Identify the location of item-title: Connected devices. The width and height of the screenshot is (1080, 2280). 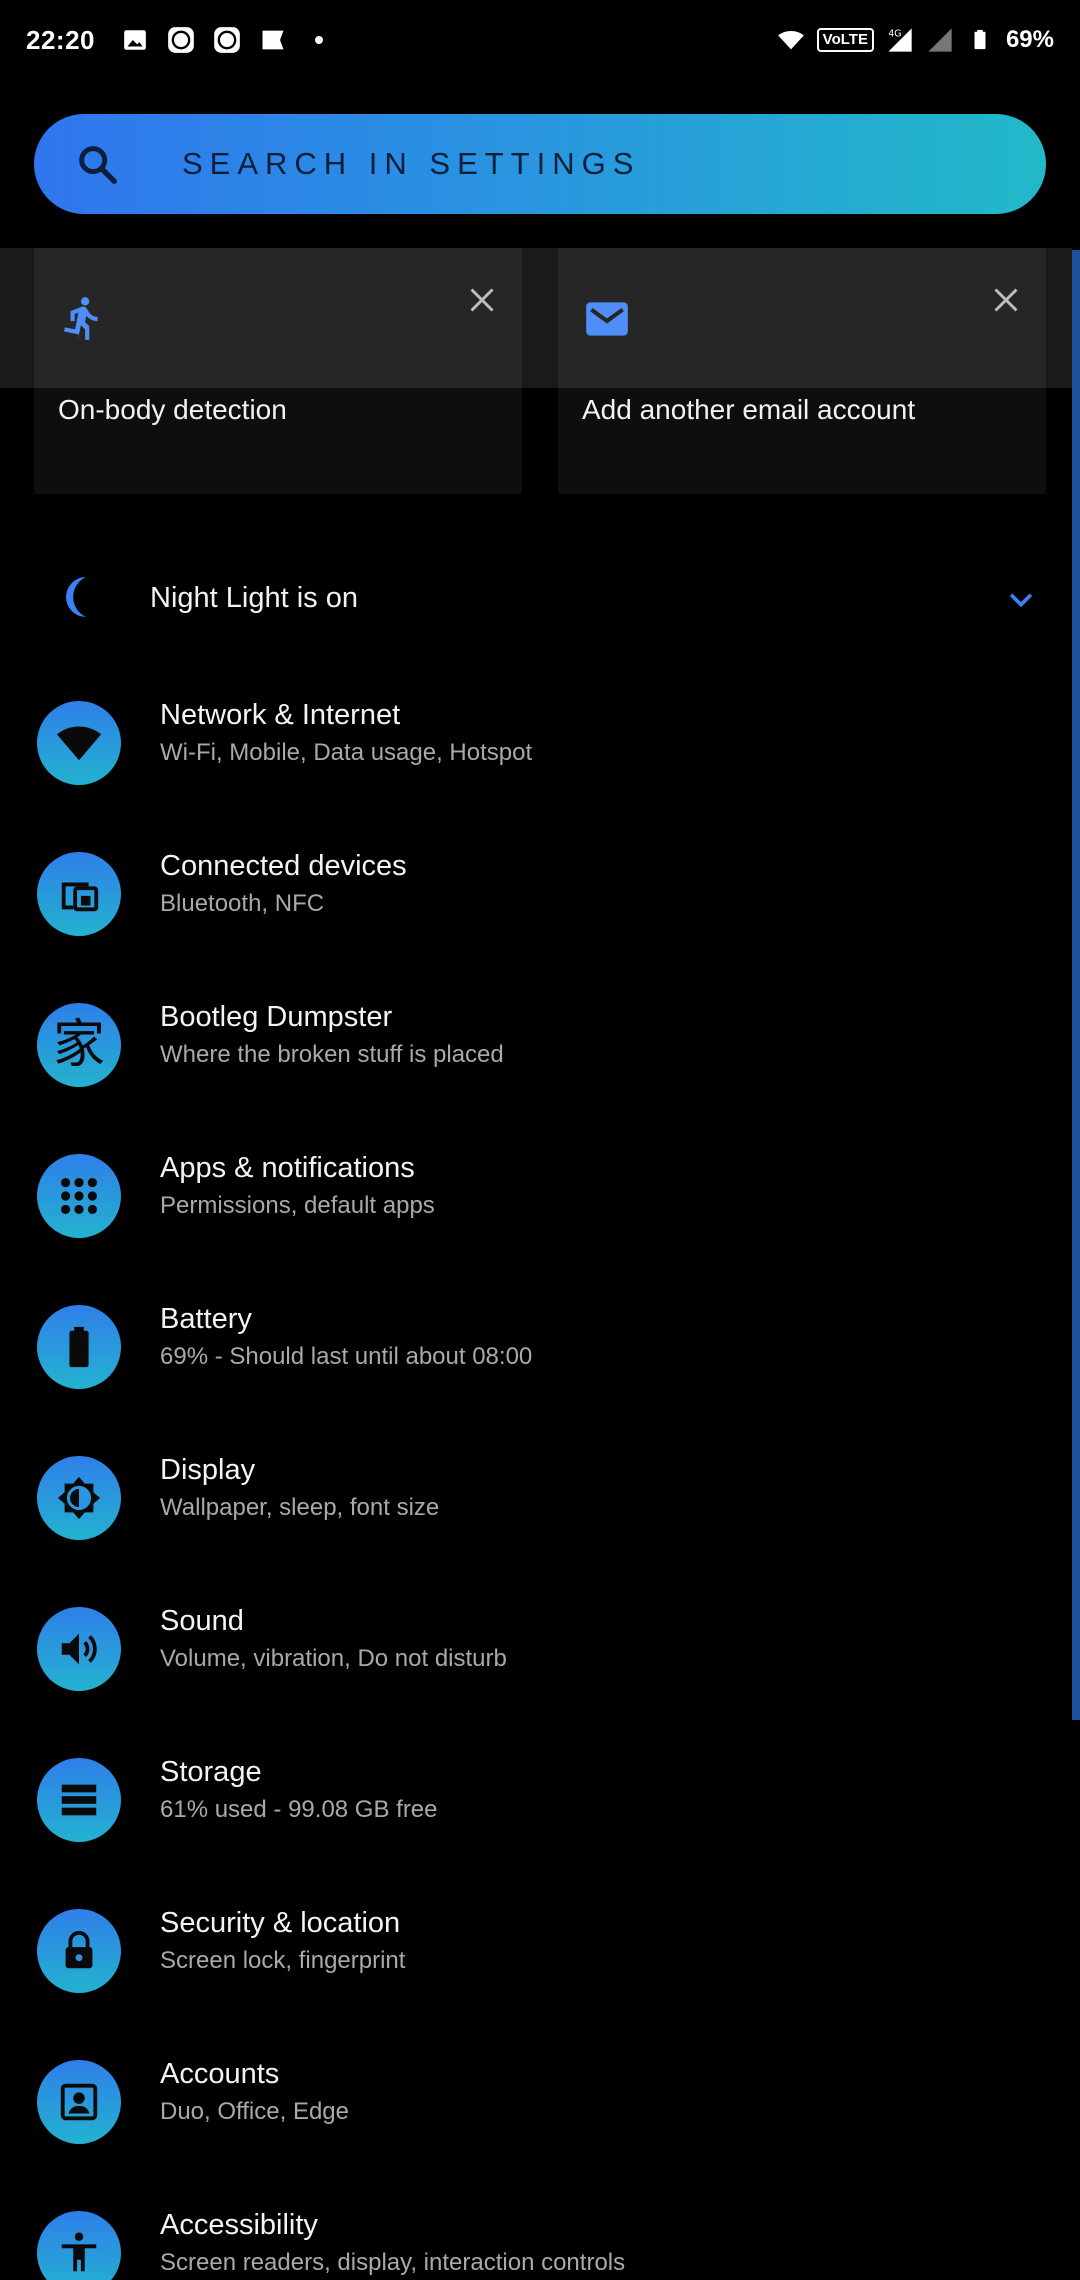
(283, 866).